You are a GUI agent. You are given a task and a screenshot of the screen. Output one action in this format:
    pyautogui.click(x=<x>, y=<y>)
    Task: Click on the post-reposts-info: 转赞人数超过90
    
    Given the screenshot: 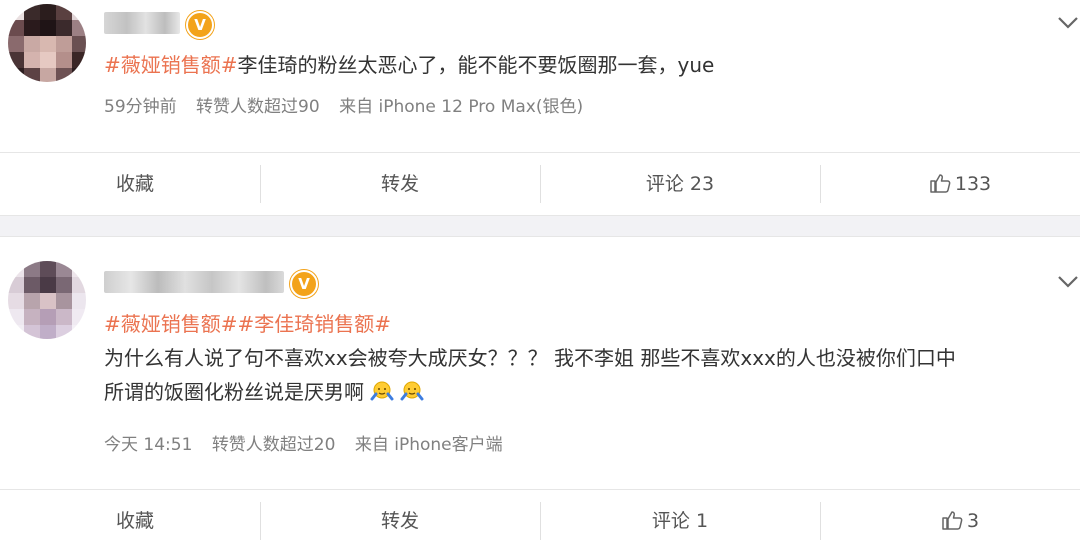 What is the action you would take?
    pyautogui.click(x=258, y=107)
    